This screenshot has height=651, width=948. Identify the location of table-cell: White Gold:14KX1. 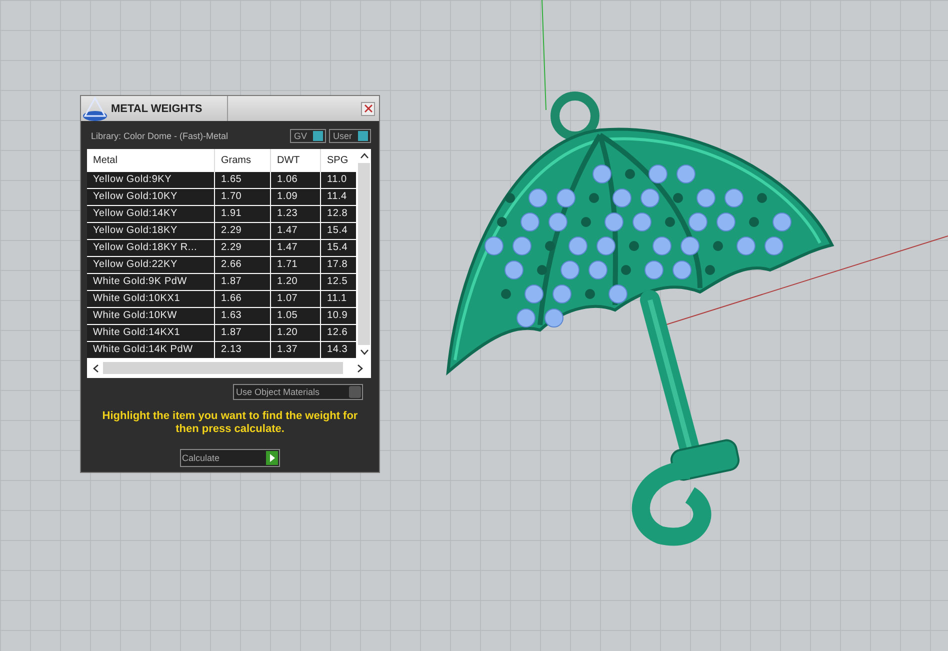
(151, 333).